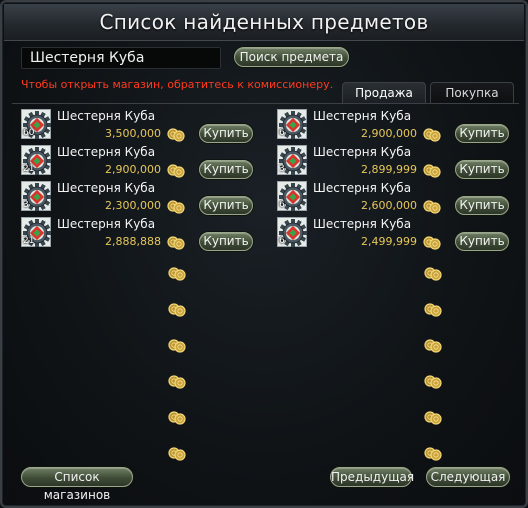 This screenshot has width=528, height=508. I want to click on item-price: 3,500,000, so click(133, 133).